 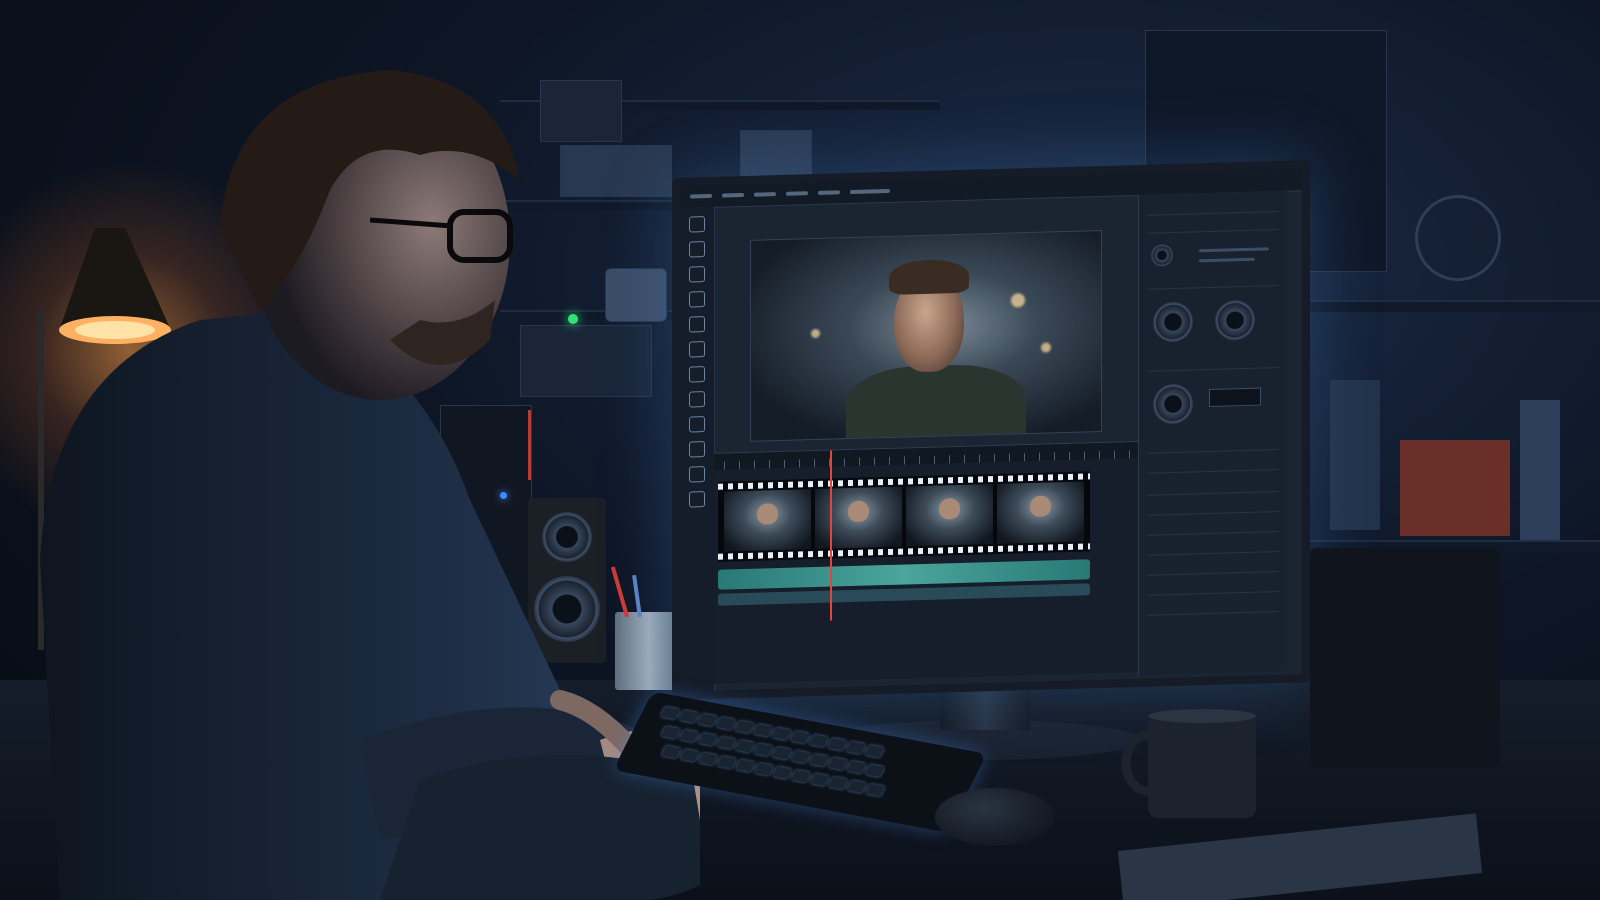 What do you see at coordinates (1435, 306) in the screenshot?
I see `shelf` at bounding box center [1435, 306].